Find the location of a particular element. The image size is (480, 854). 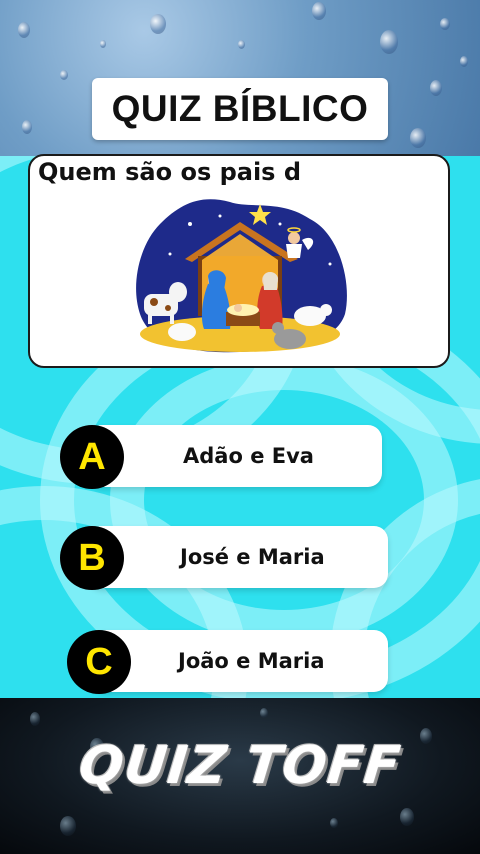

quiz-title-box: QUIZ BÍBLICO is located at coordinates (240, 109).